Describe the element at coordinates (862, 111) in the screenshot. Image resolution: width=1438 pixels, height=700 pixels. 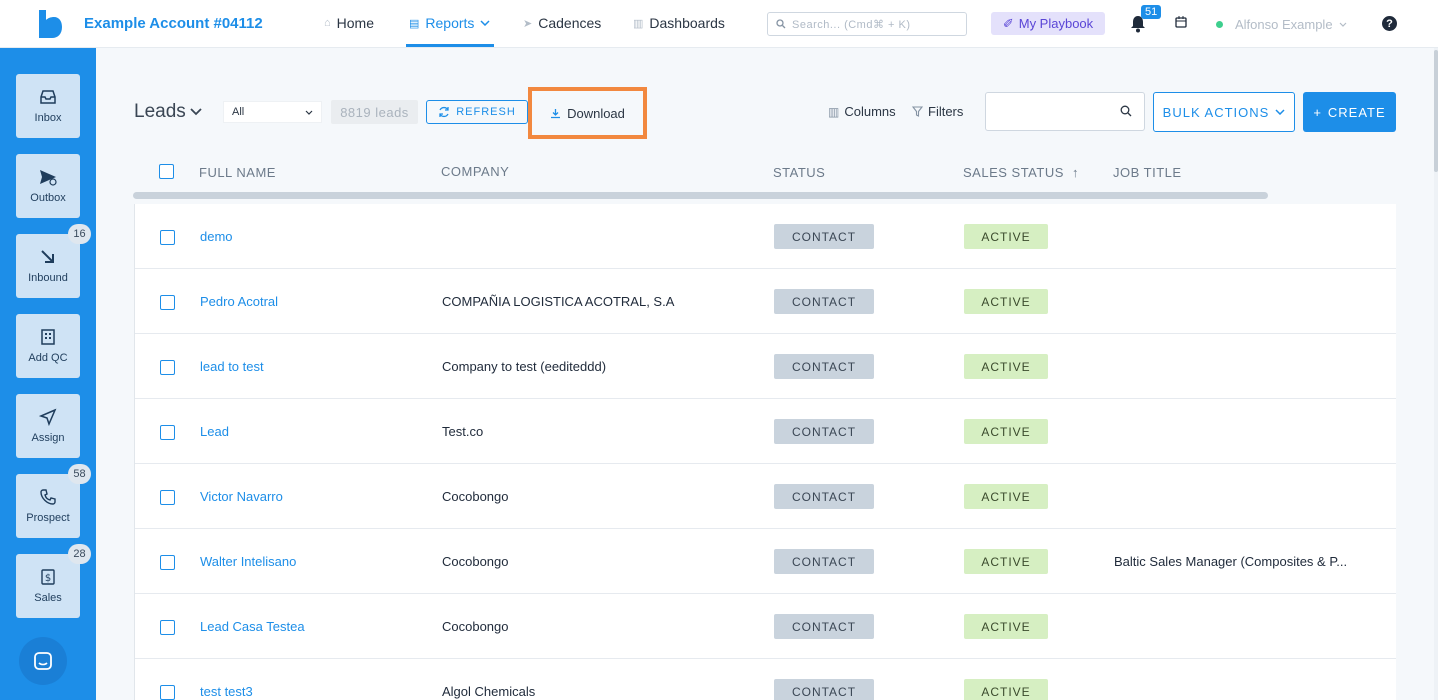
I see `columns-button: ▥ Columns` at that location.